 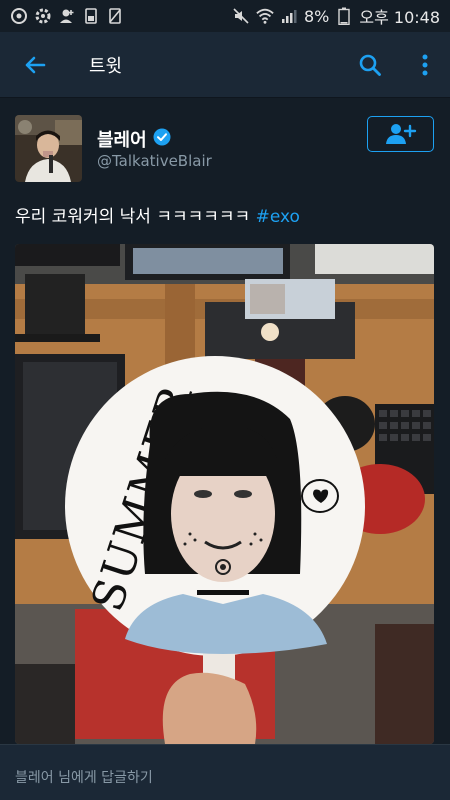 I want to click on status-right: 8% 오후 10:48, so click(x=336, y=16).